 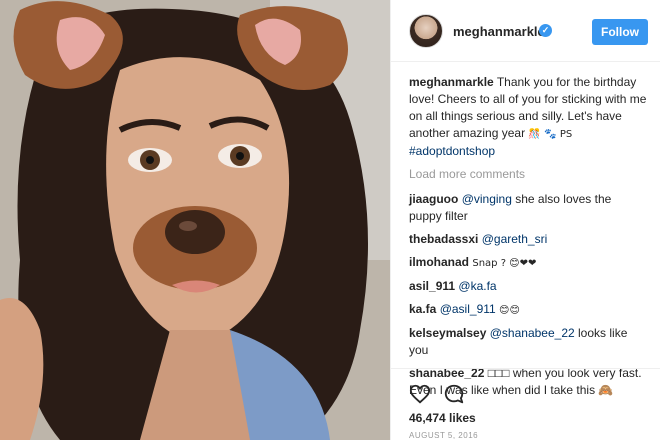 I want to click on confetti-emoji: 🎊, so click(x=534, y=134).